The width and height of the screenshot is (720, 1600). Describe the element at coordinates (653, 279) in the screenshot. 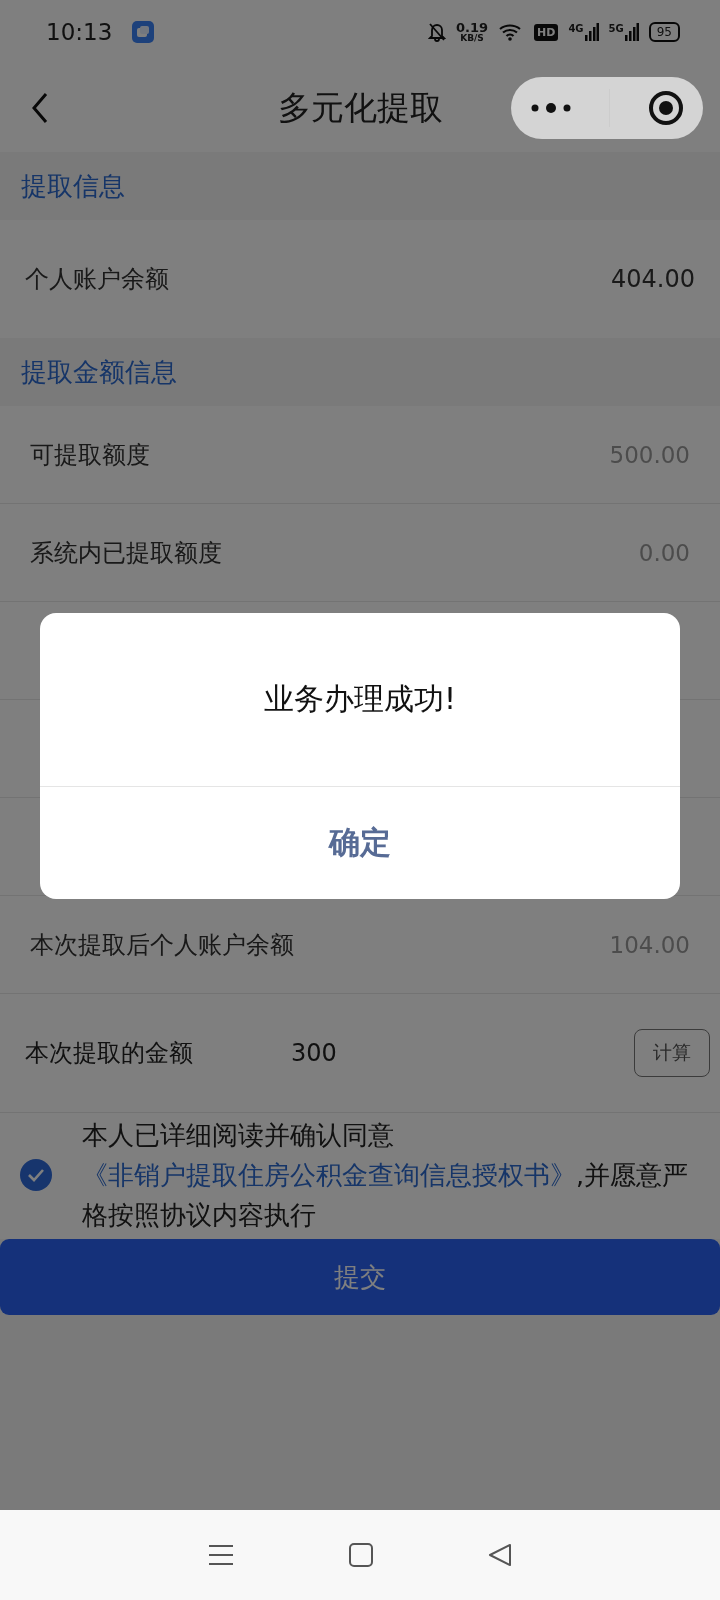

I see `field-value: 404.00` at that location.